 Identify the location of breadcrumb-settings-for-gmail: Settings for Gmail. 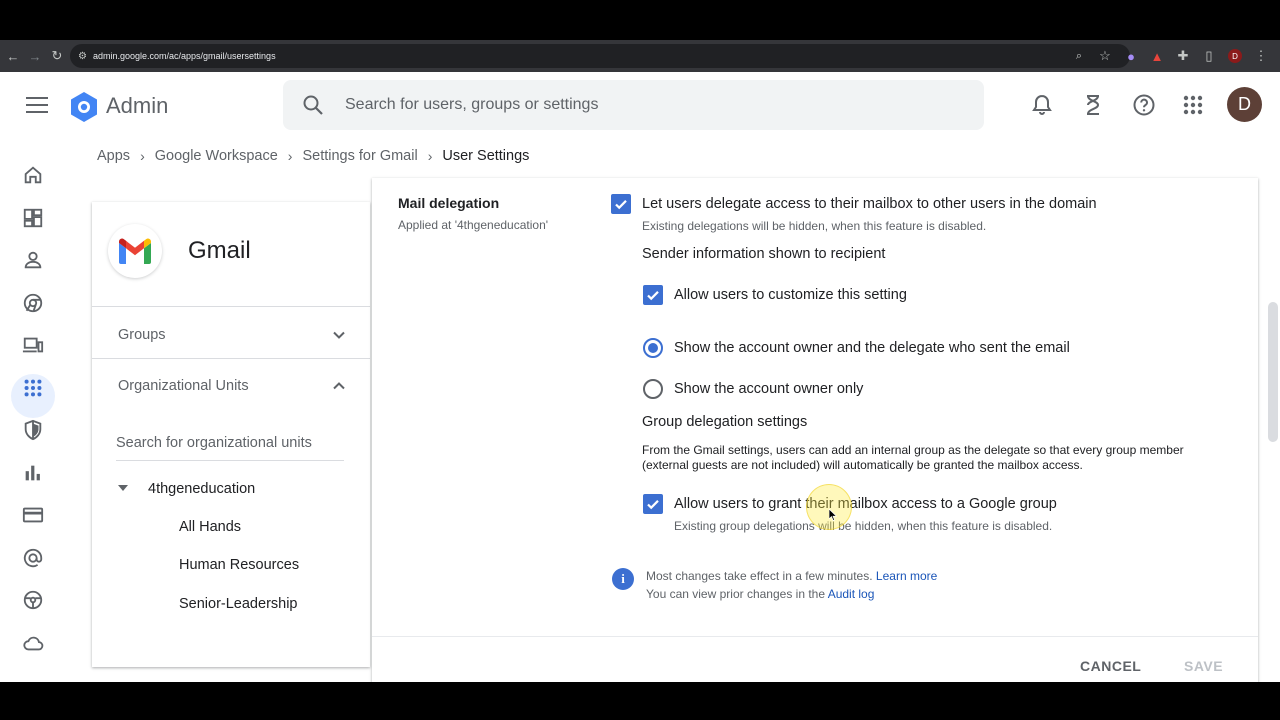
(359, 156).